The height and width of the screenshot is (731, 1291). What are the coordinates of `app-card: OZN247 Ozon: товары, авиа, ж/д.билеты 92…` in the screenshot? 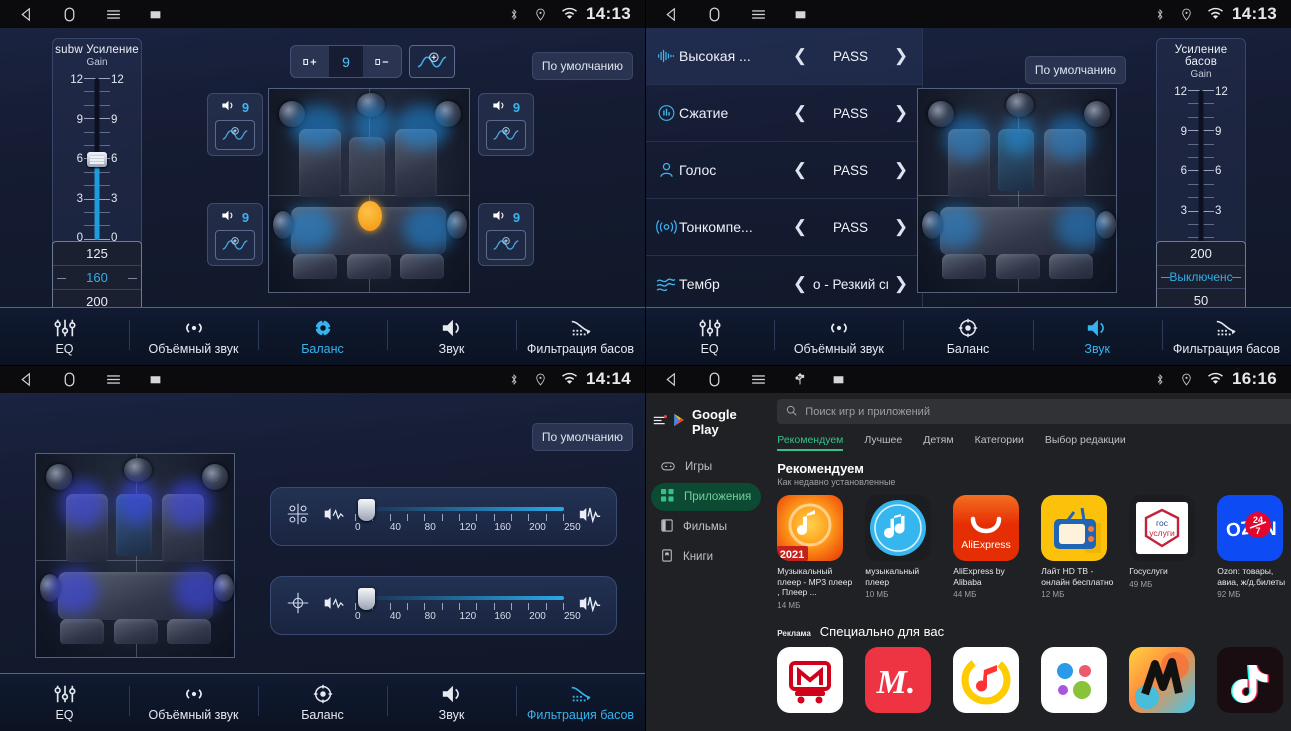 It's located at (1254, 552).